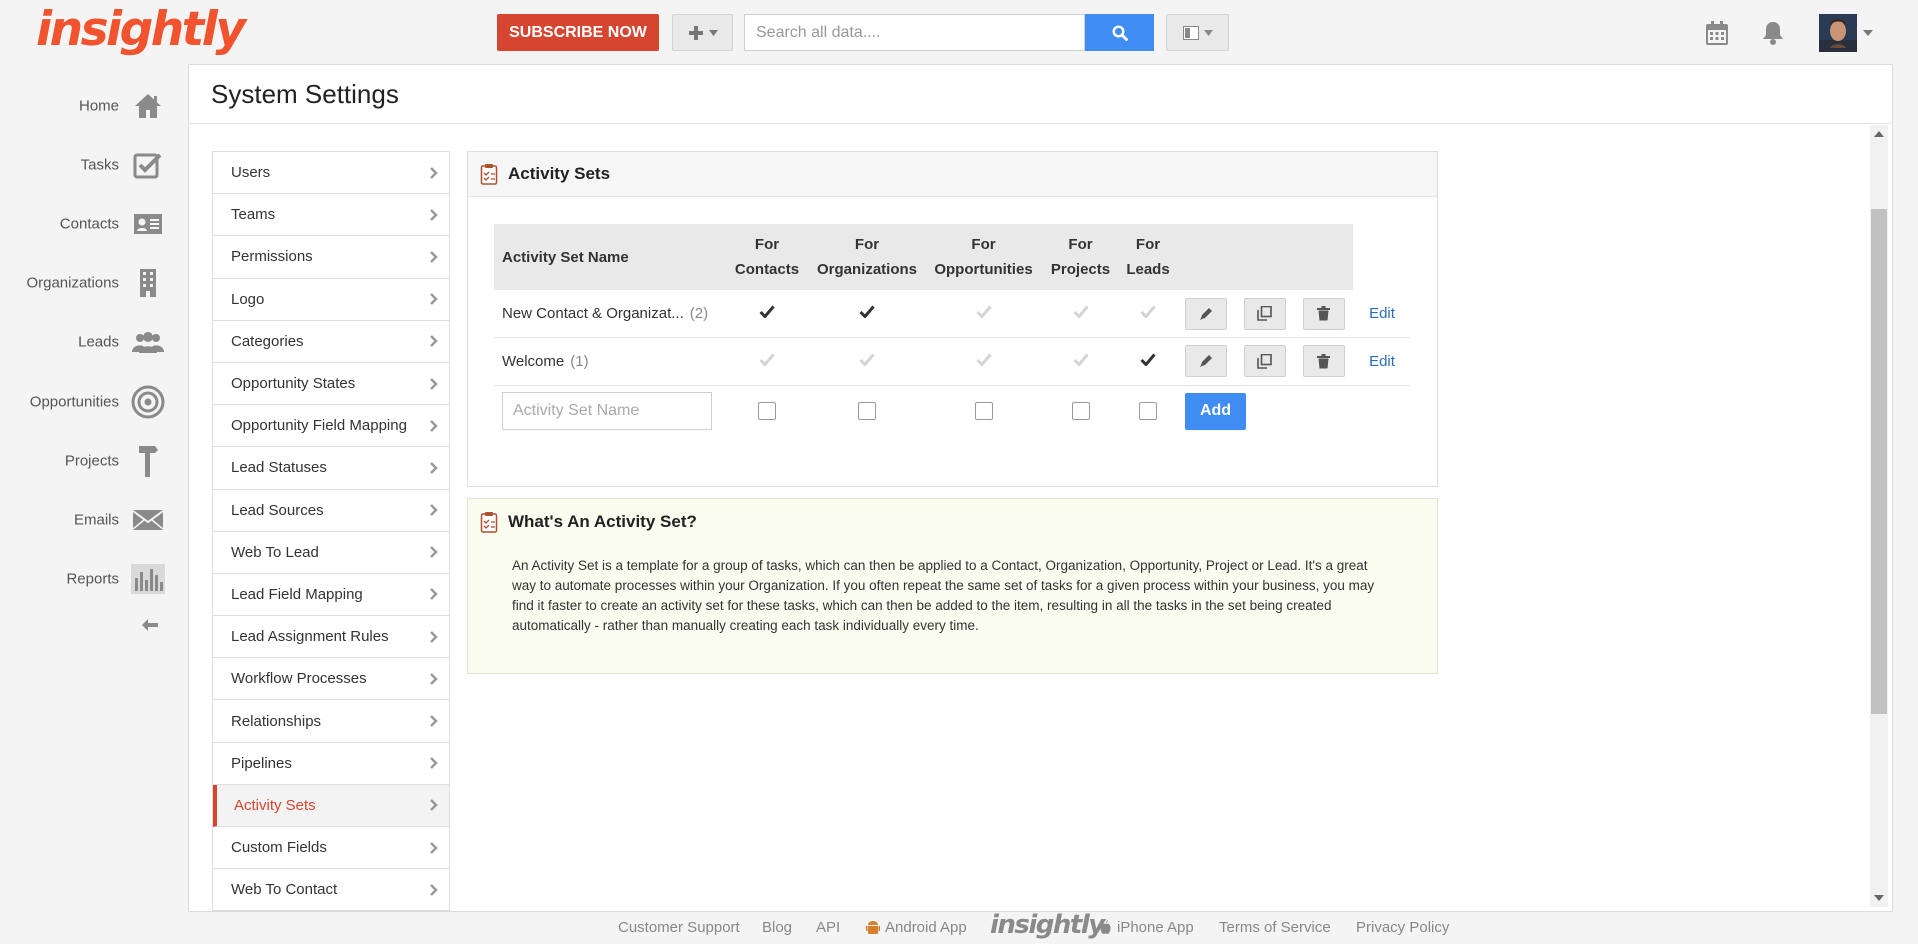 The height and width of the screenshot is (944, 1918). Describe the element at coordinates (952, 521) in the screenshot. I see `card-header: What's An Activity Set?` at that location.